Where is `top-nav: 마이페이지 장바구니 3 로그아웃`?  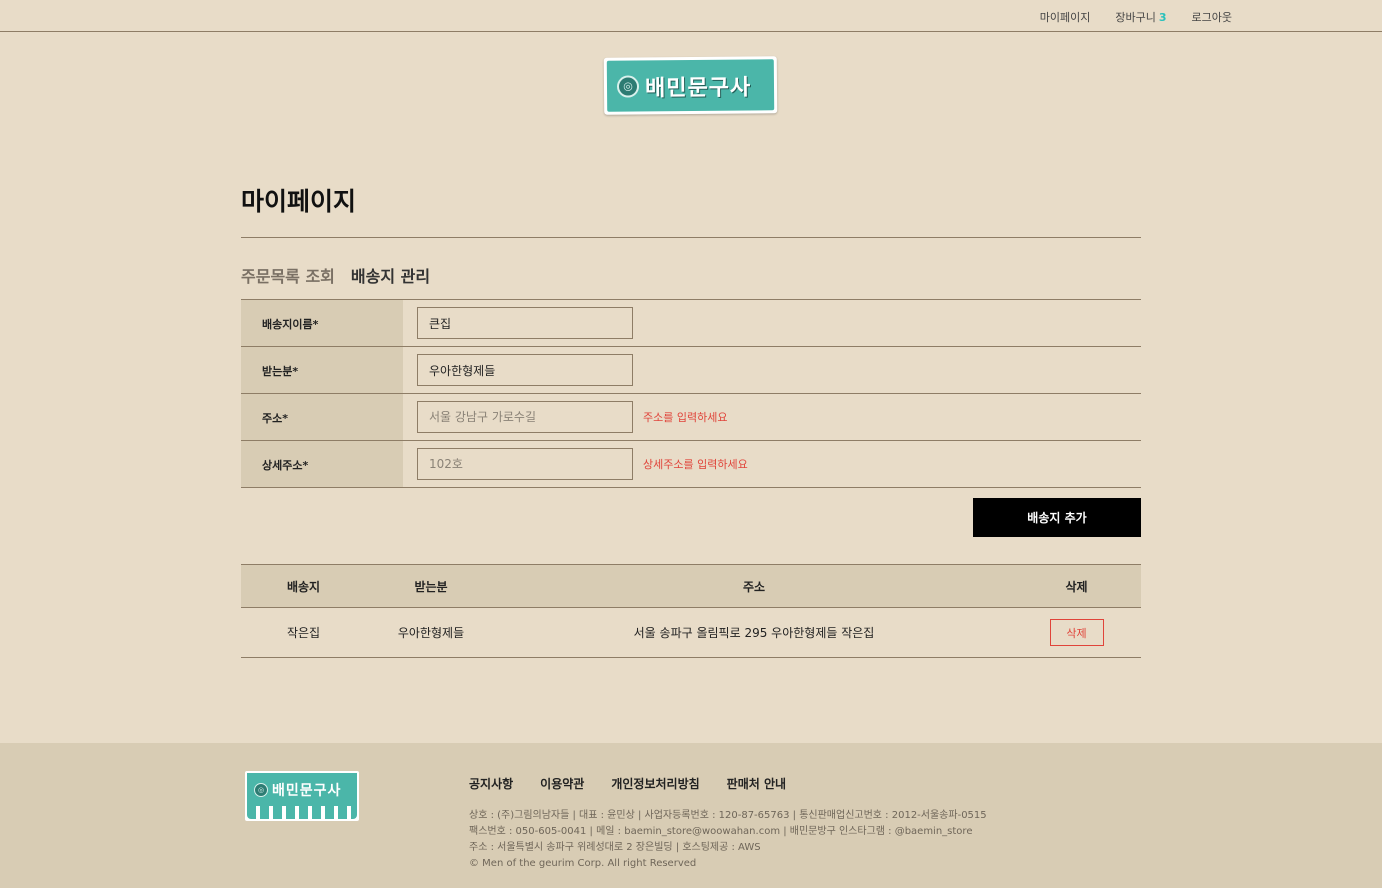
top-nav: 마이페이지 장바구니 3 로그아웃 is located at coordinates (1136, 17).